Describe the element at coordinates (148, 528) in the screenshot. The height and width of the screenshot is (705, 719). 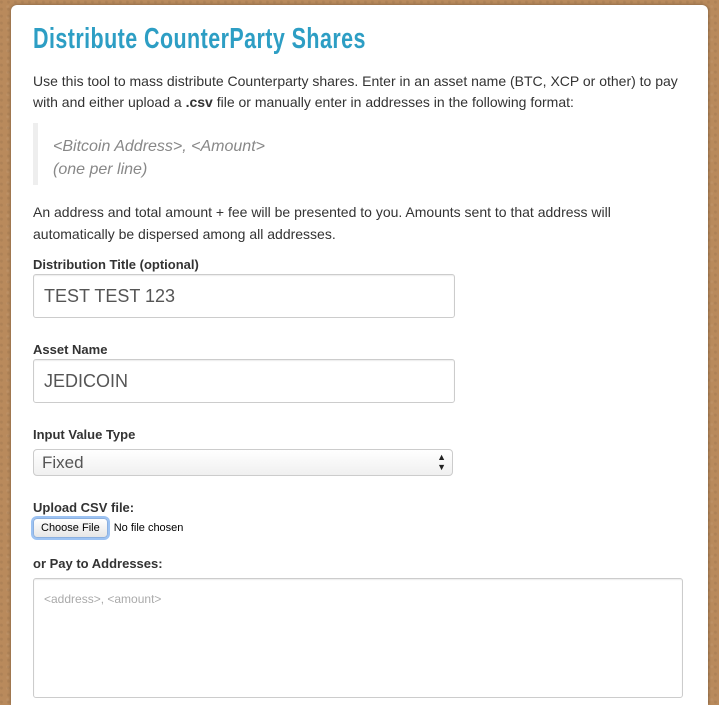
I see `no-file-chosen-text: No file chosen` at that location.